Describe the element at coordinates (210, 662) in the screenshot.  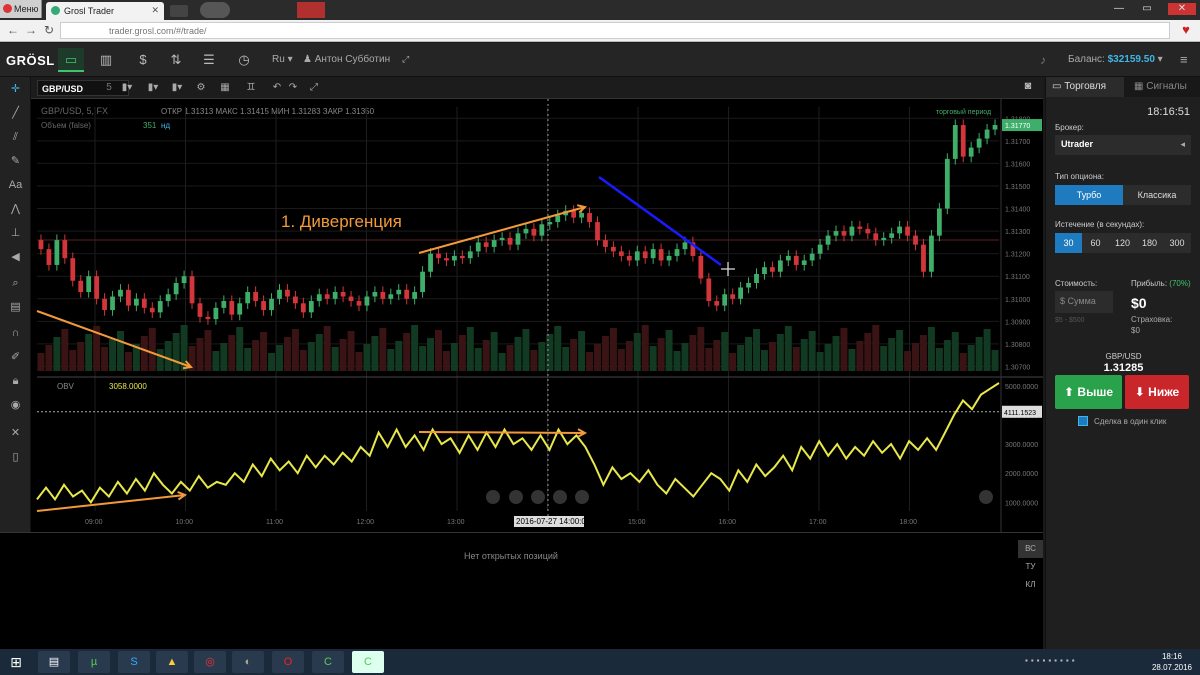
I see `chrome-icon: ◎` at that location.